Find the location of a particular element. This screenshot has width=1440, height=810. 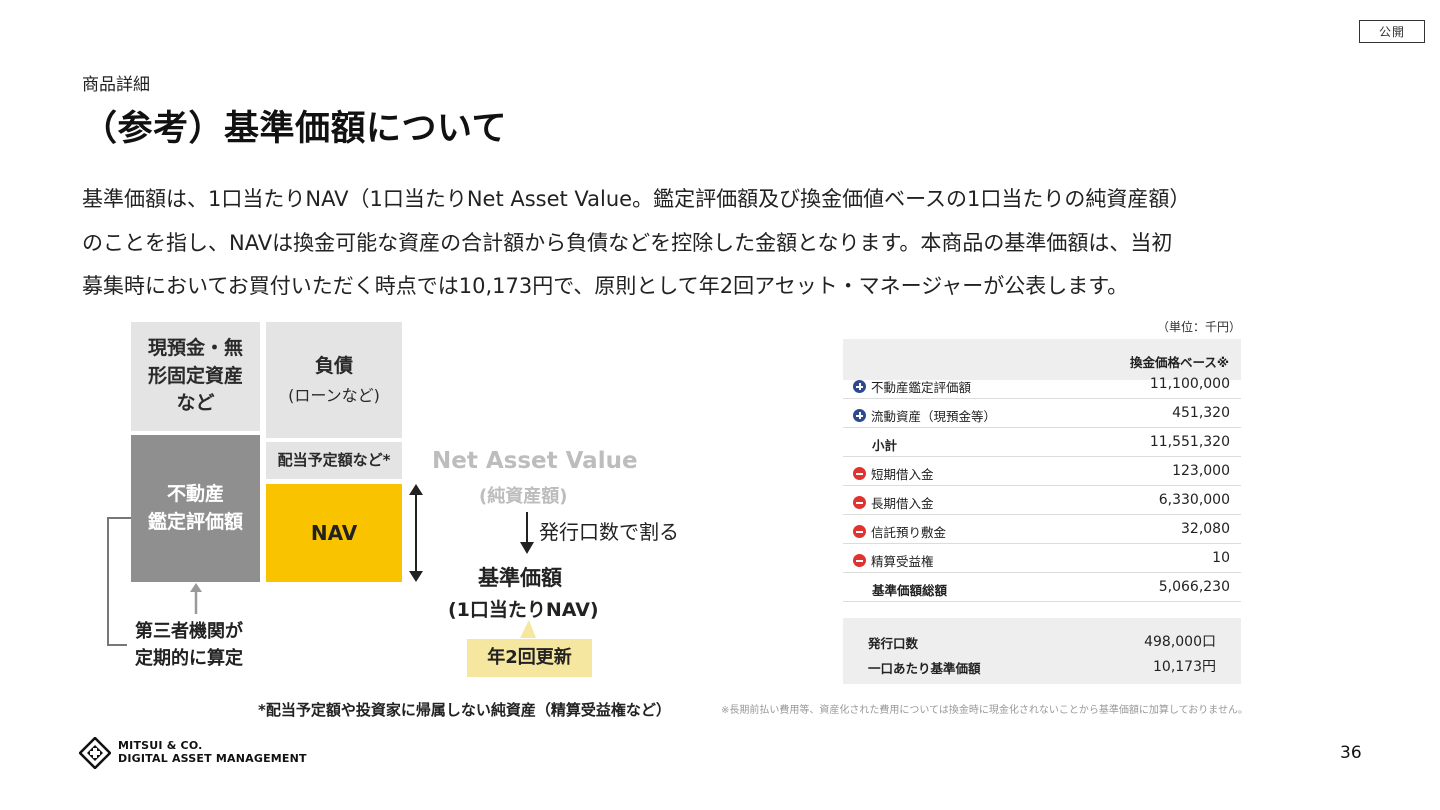

row-value: 6,330,000 is located at coordinates (1194, 500).